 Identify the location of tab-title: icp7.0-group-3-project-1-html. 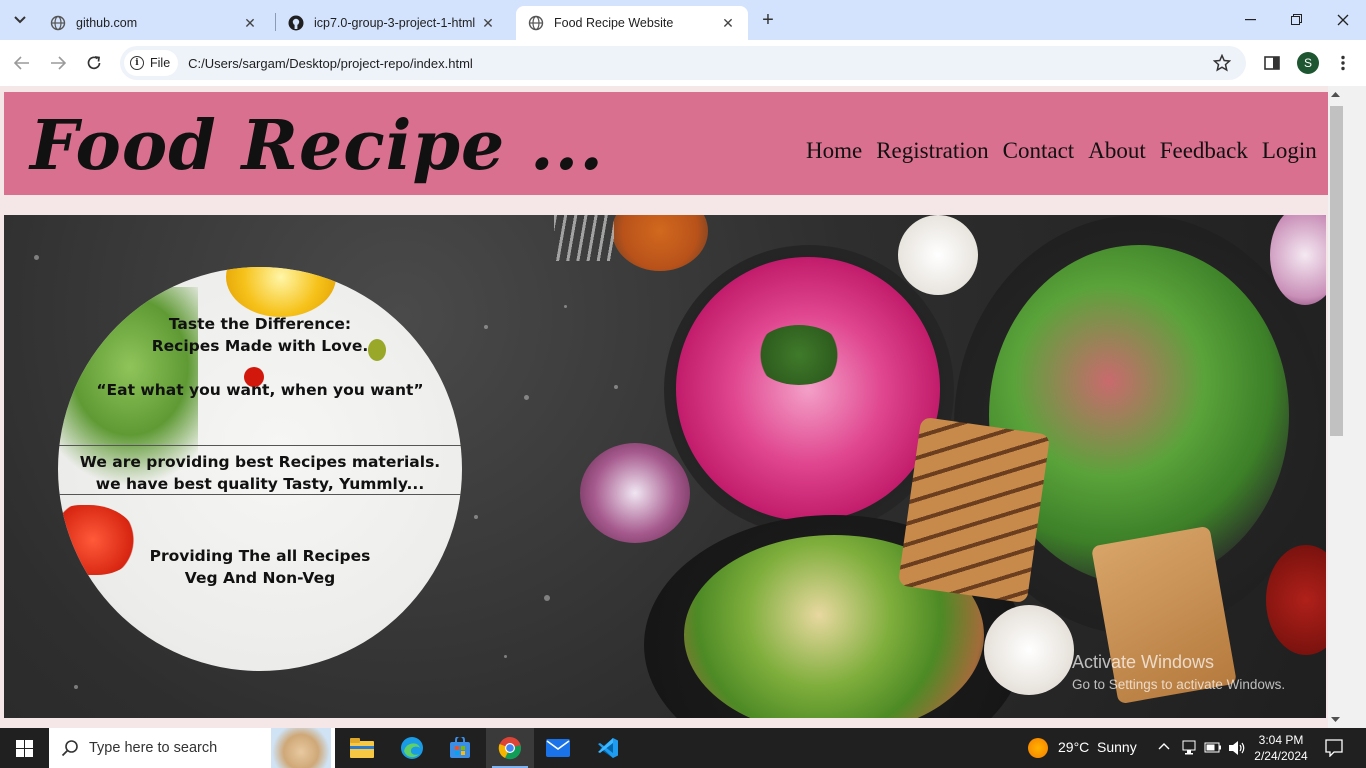
(395, 23).